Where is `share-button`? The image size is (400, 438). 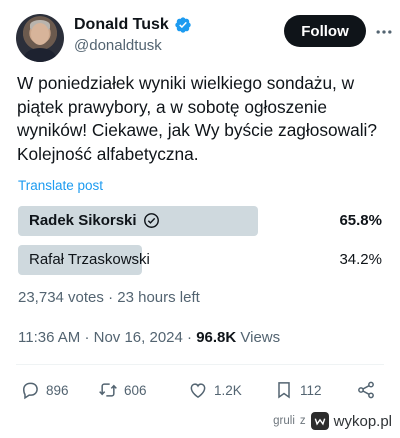
share-button is located at coordinates (366, 390).